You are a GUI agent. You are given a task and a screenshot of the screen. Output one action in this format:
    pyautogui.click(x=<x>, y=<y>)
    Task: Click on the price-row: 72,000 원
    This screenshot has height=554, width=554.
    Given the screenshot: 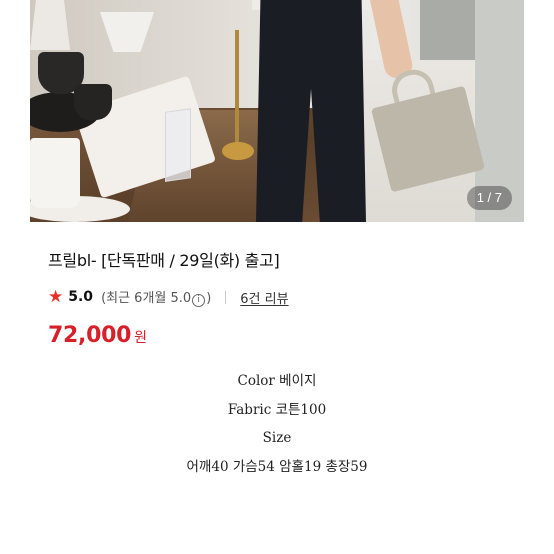 What is the action you would take?
    pyautogui.click(x=97, y=335)
    